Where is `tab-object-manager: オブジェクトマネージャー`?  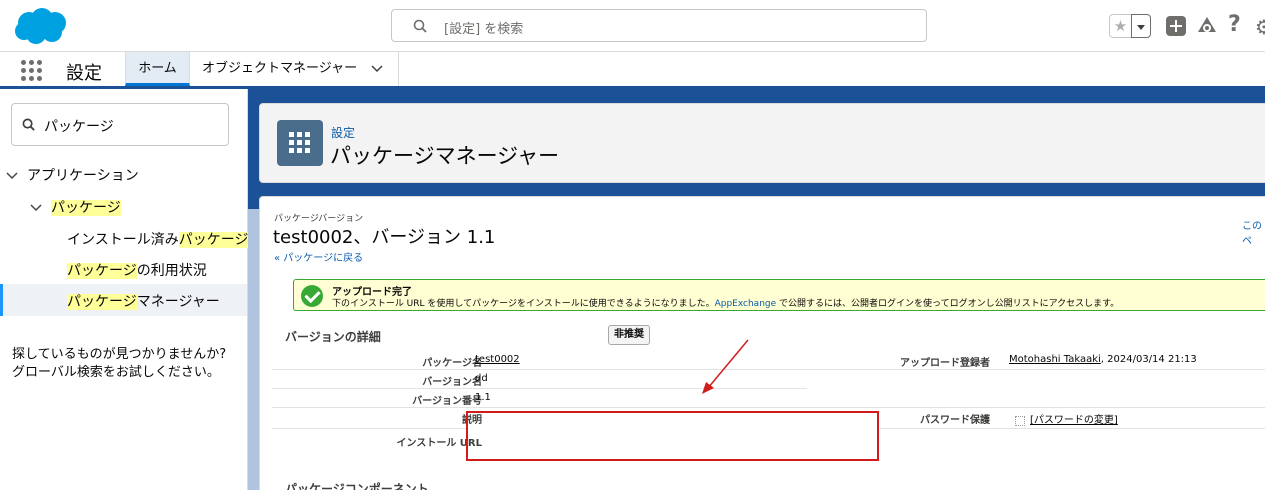 tab-object-manager: オブジェクトマネージャー is located at coordinates (294, 69).